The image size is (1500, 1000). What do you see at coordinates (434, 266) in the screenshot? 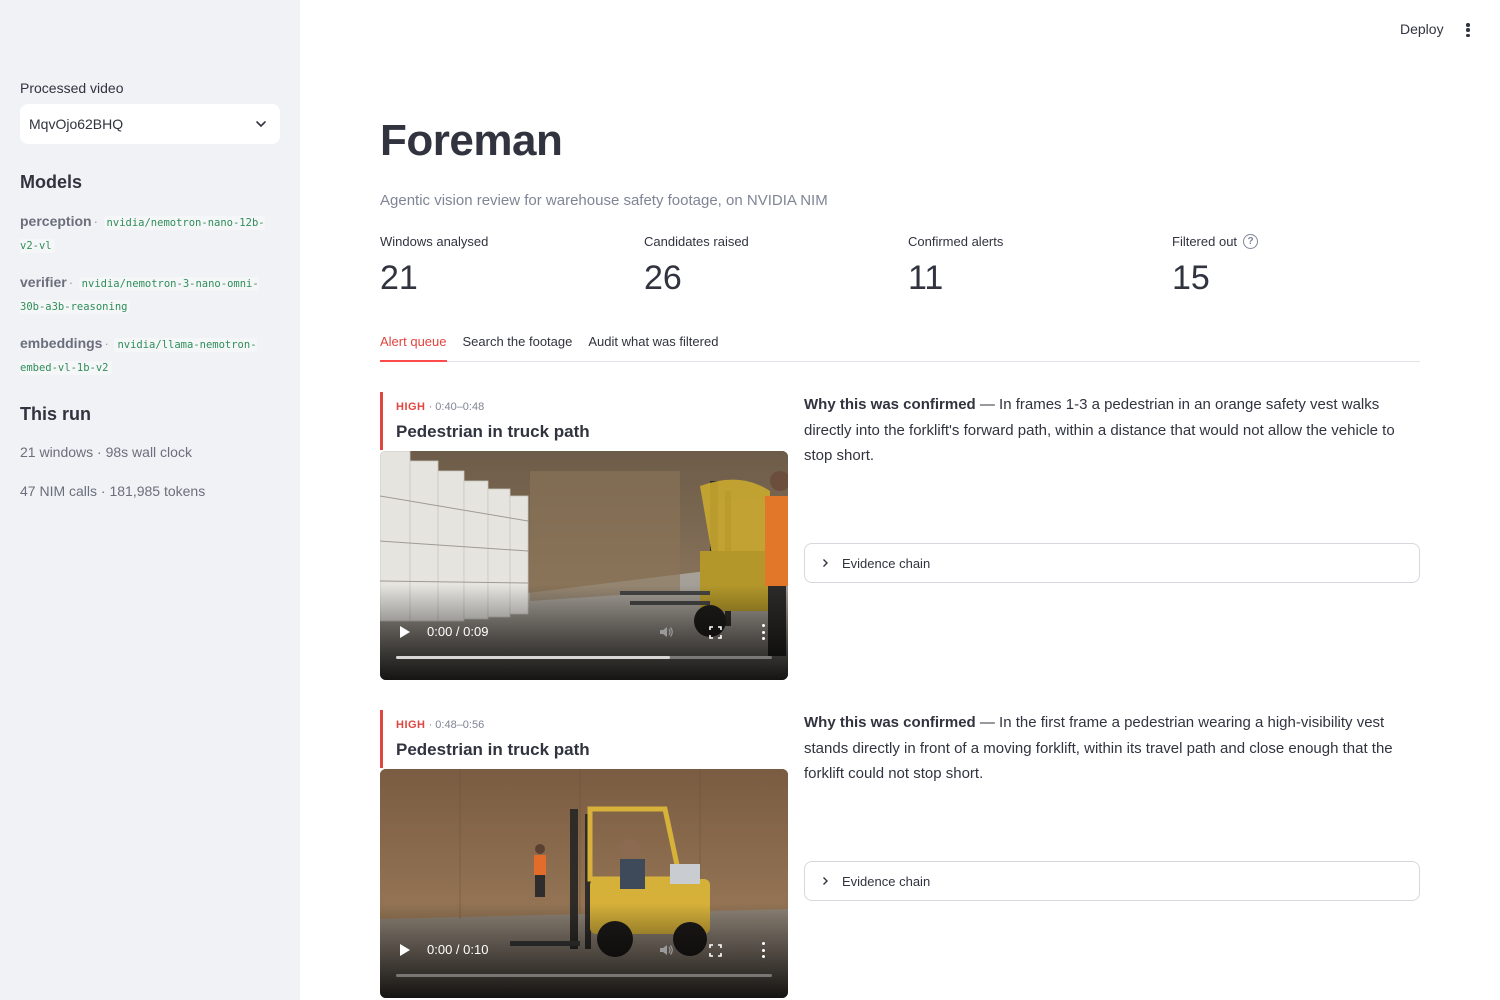
I see `metric-windows: Windows analysed 21` at bounding box center [434, 266].